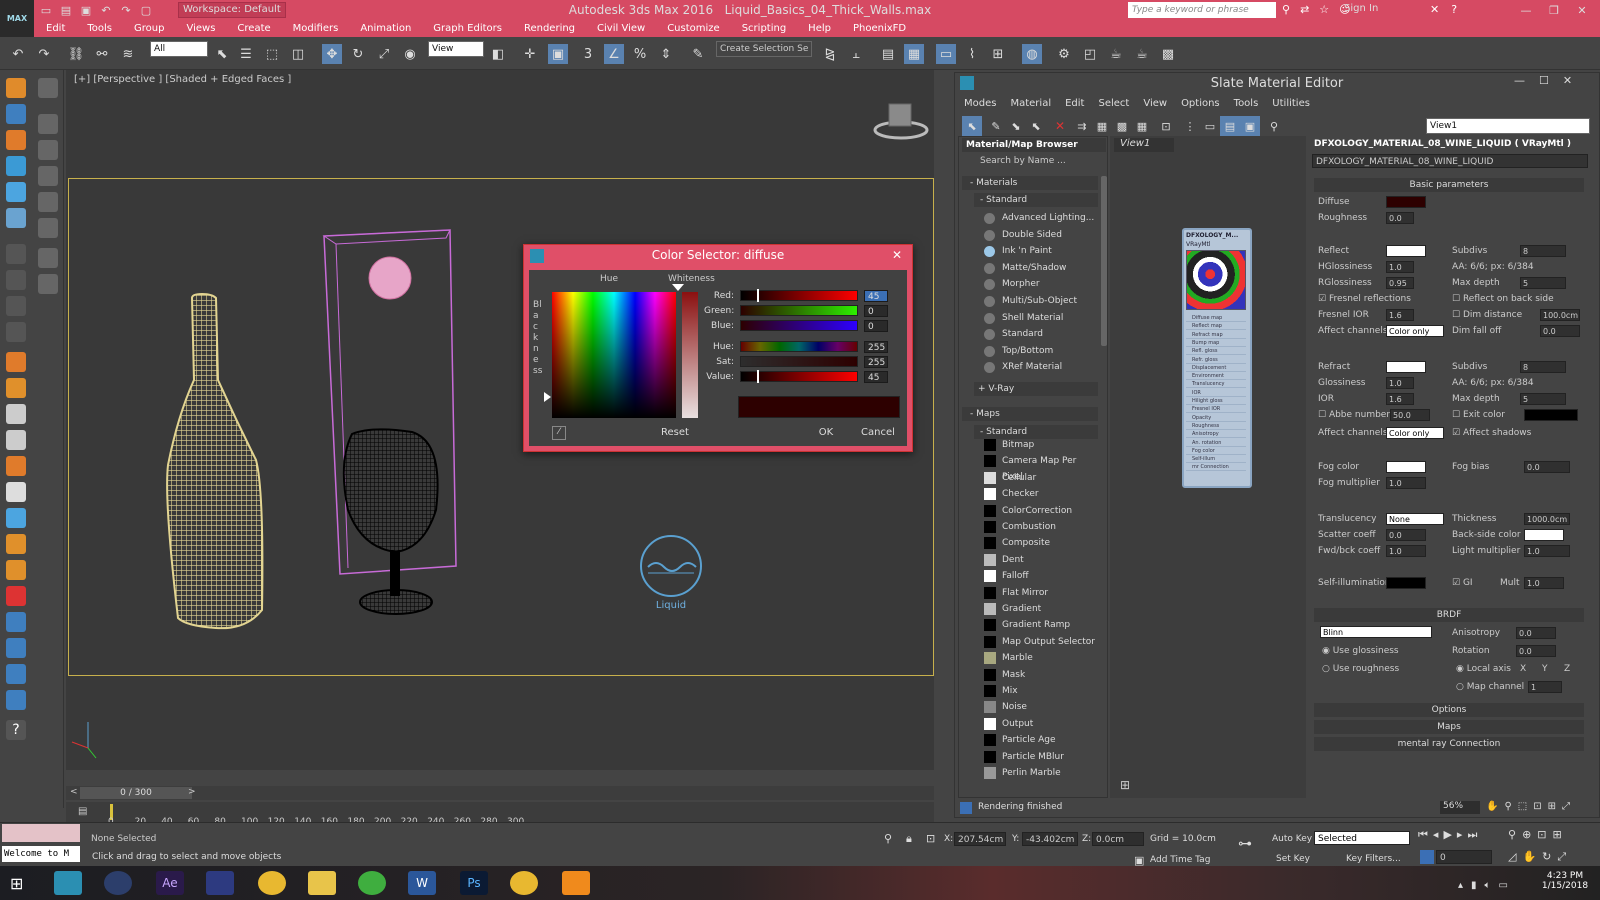 This screenshot has width=1600, height=900. Describe the element at coordinates (1554, 10) in the screenshot. I see `restore-icon: ❐` at that location.